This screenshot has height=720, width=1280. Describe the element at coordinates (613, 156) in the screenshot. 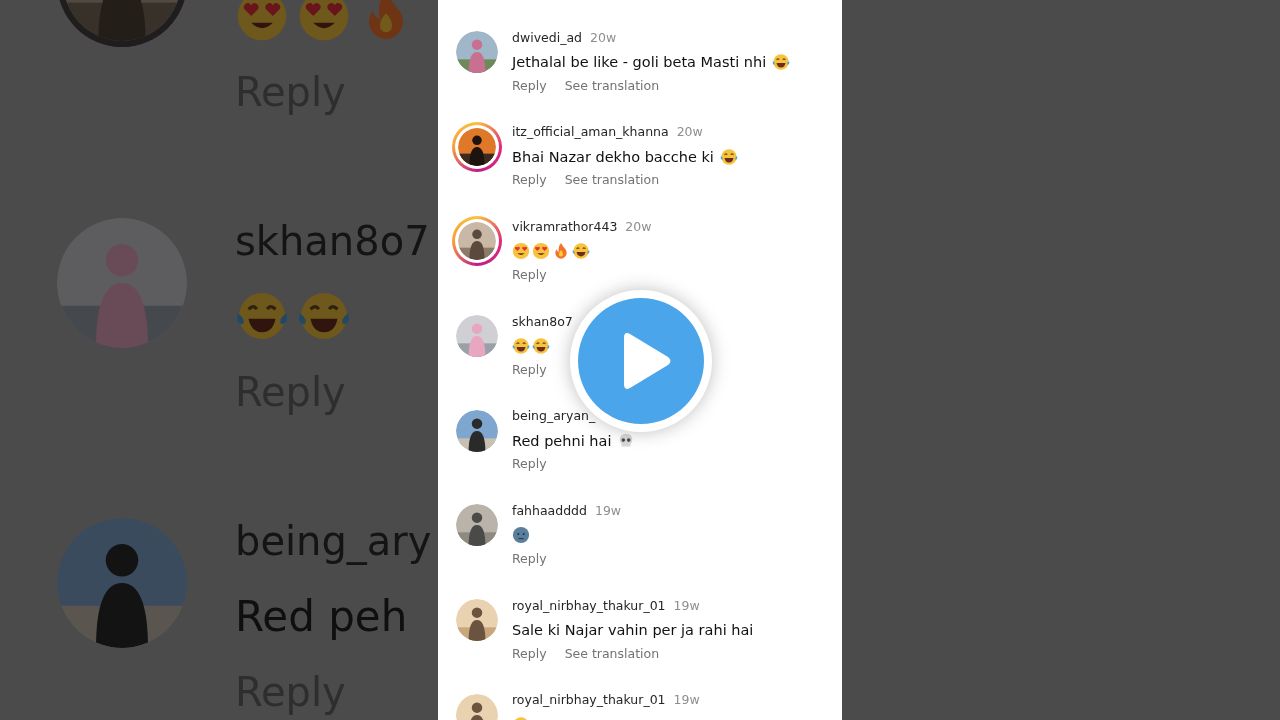

I see `comment-text: Bhai Nazar dekho bacche ki` at that location.